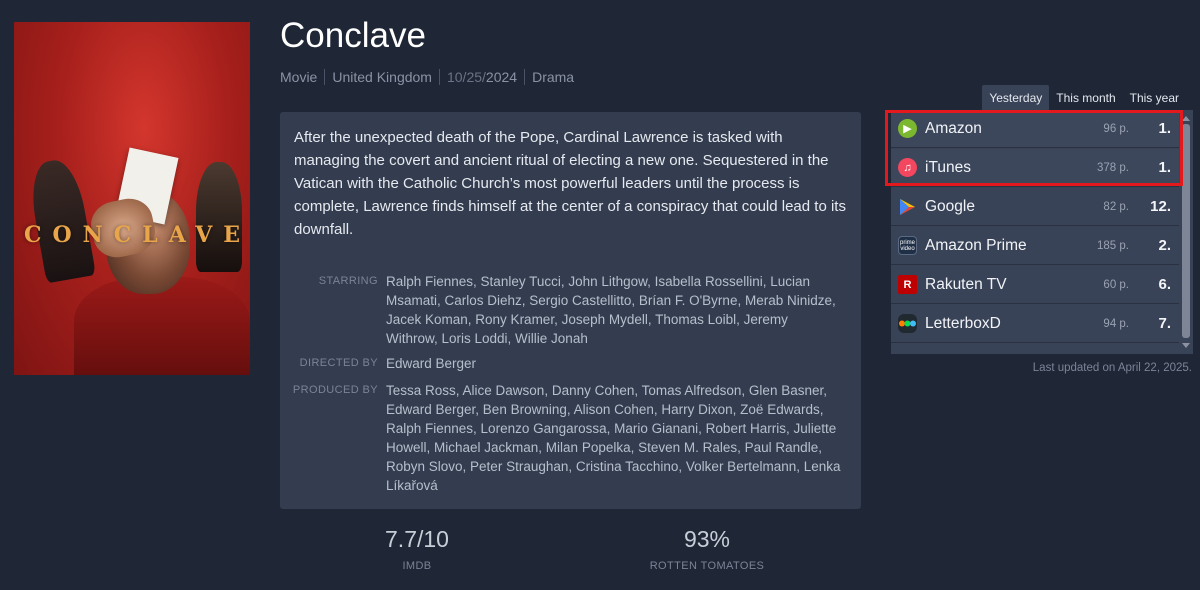  What do you see at coordinates (1164, 284) in the screenshot?
I see `service-rank: 6.` at bounding box center [1164, 284].